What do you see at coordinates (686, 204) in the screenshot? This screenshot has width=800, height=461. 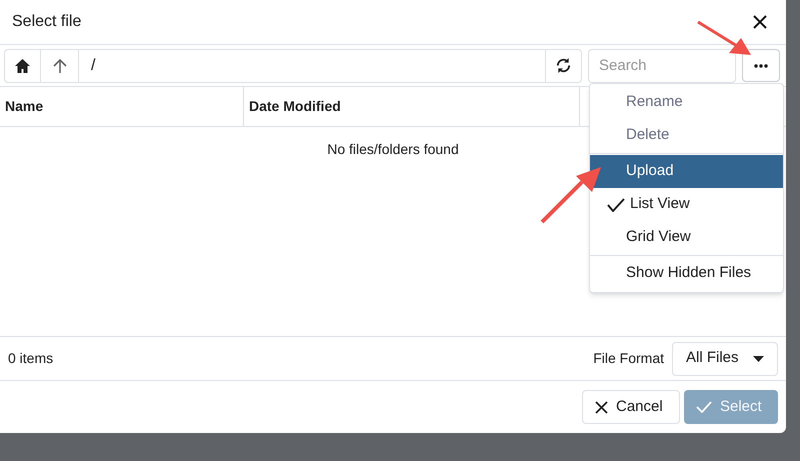 I see `menu-item: List View` at bounding box center [686, 204].